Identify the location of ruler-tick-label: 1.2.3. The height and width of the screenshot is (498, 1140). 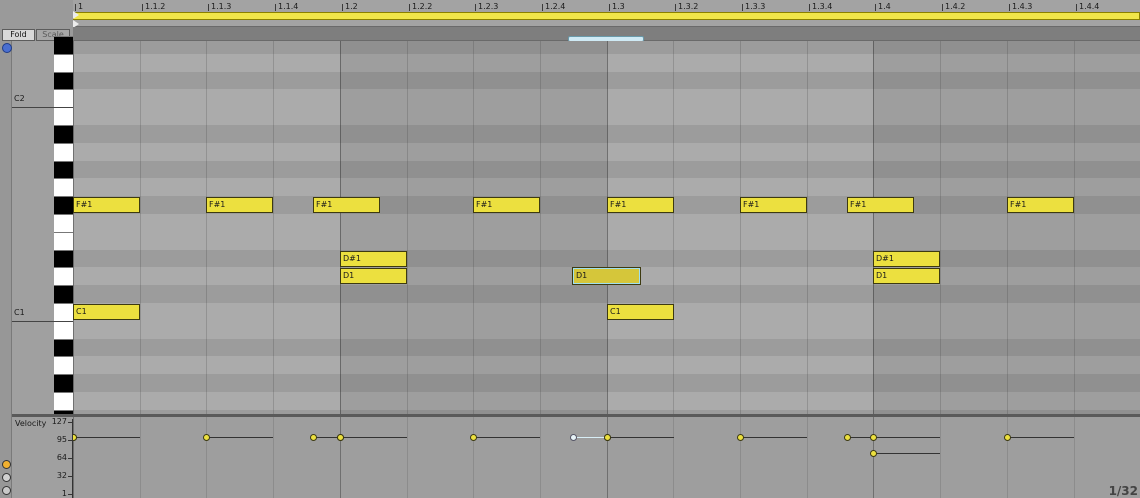
(488, 6).